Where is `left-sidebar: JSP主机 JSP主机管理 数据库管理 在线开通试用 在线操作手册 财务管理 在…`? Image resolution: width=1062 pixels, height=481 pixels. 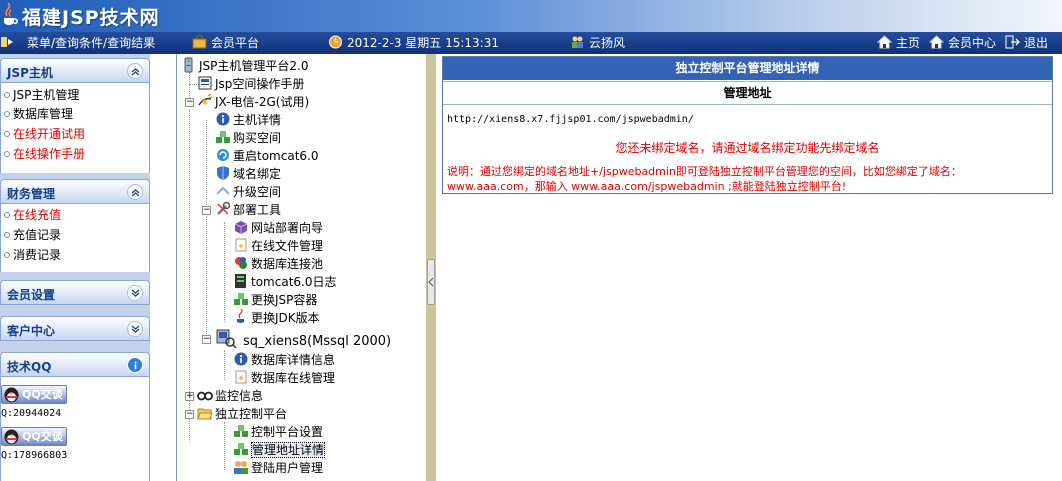 left-sidebar: JSP主机 JSP主机管理 数据库管理 在线开通试用 在线操作手册 财务管理 在… is located at coordinates (75, 267).